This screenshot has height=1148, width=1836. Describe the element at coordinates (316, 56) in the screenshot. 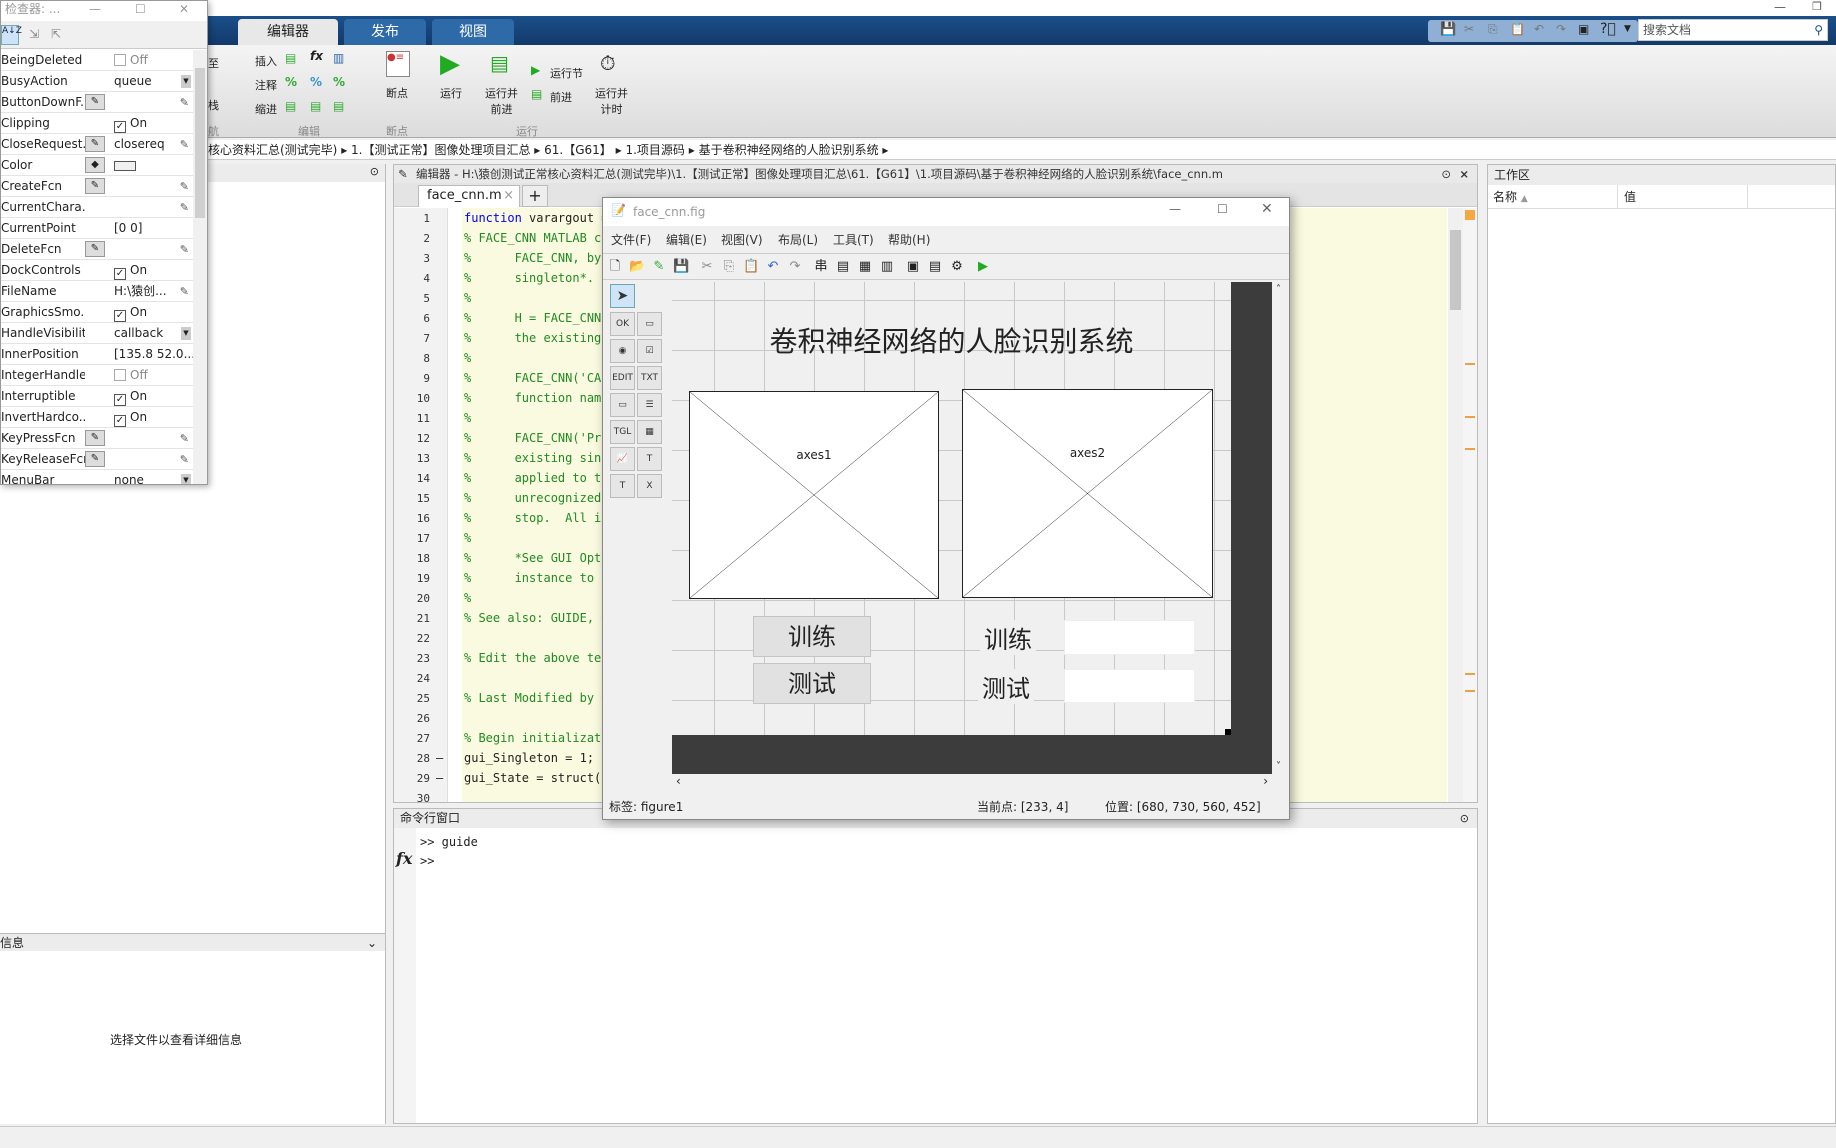

I see `fx-icon: fx` at that location.